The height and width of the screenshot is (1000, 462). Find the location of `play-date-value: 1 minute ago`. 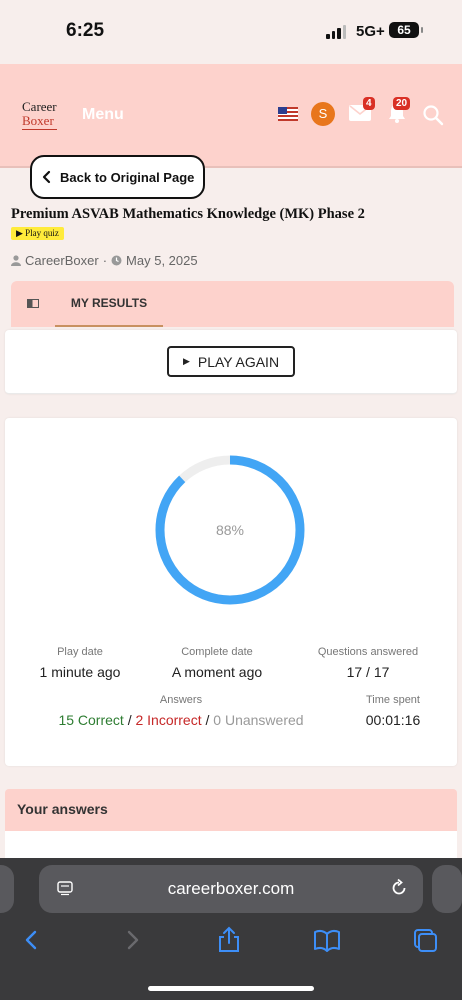

play-date-value: 1 minute ago is located at coordinates (80, 672).